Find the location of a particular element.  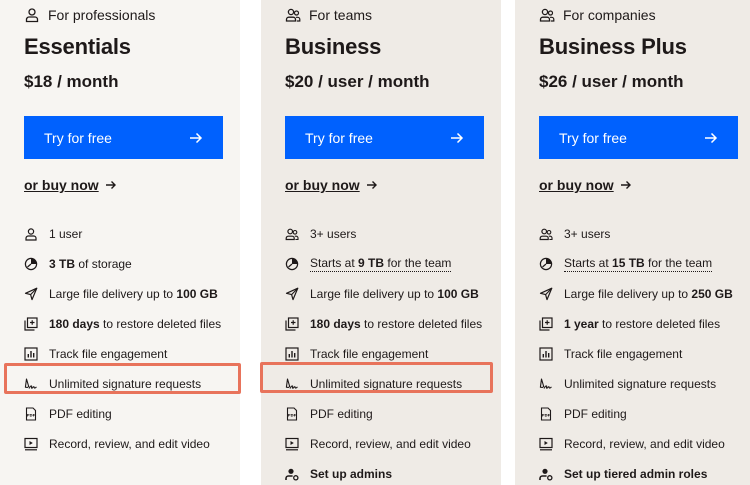

feature-text: 1 user is located at coordinates (65, 234).